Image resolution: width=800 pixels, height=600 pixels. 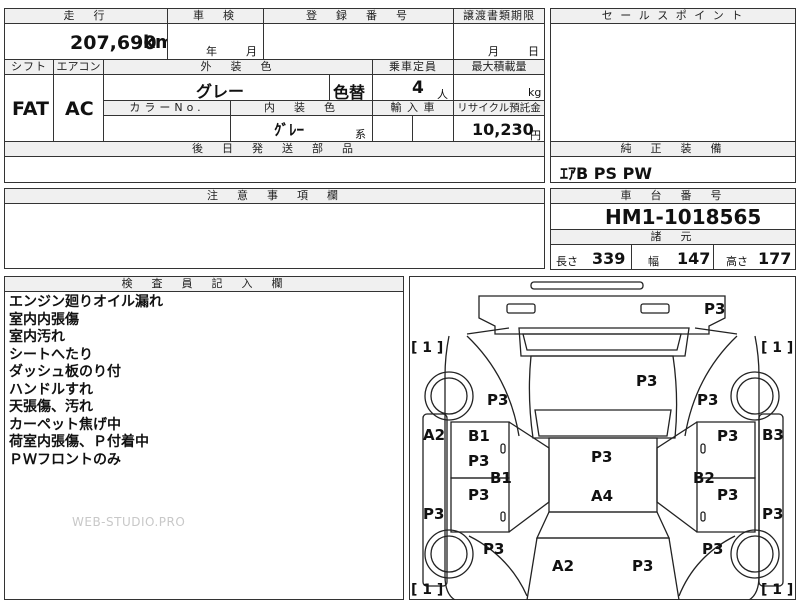 What do you see at coordinates (673, 82) in the screenshot?
I see `sales-points-cell` at bounding box center [673, 82].